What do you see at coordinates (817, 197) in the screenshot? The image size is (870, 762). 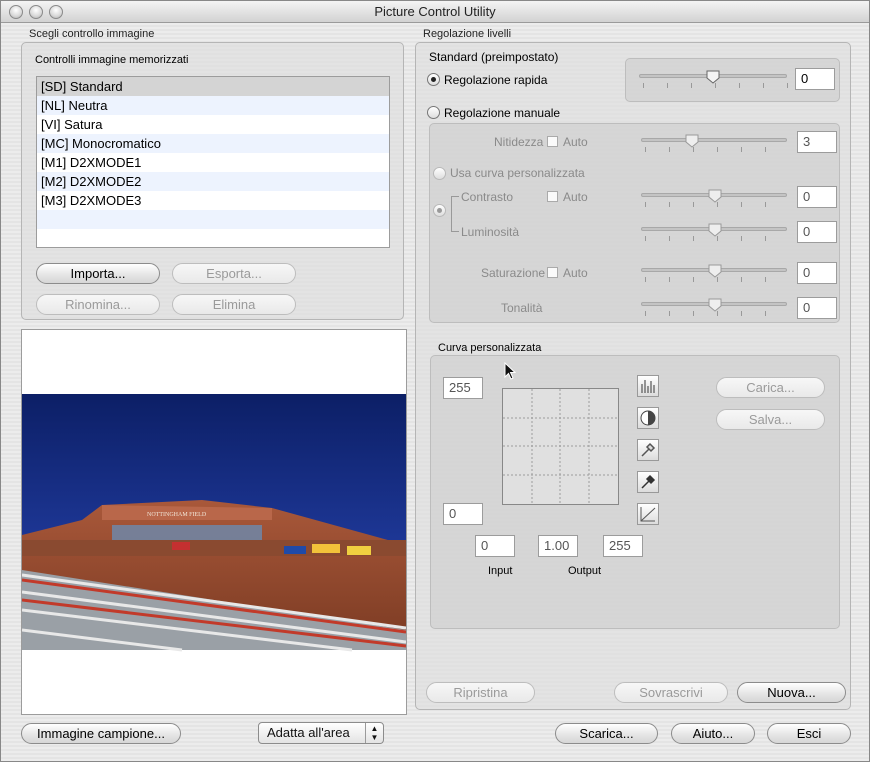 I see `contrast-value: 0` at bounding box center [817, 197].